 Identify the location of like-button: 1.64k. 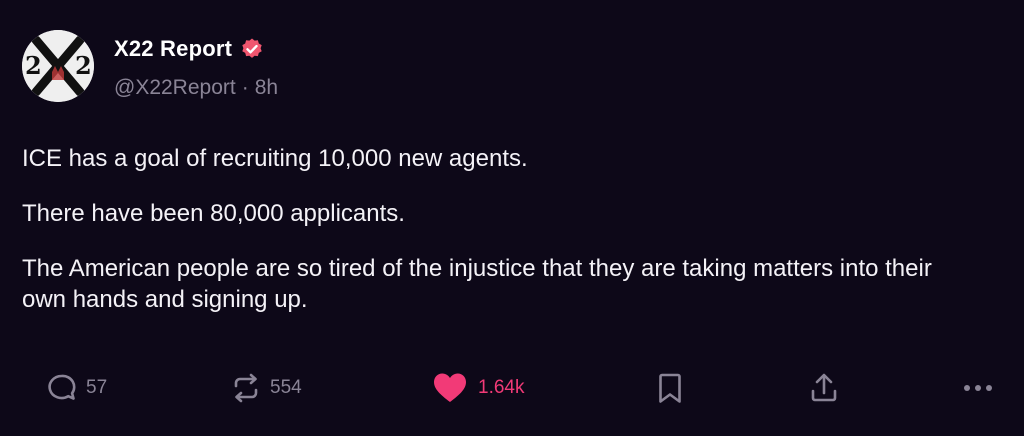
(478, 388).